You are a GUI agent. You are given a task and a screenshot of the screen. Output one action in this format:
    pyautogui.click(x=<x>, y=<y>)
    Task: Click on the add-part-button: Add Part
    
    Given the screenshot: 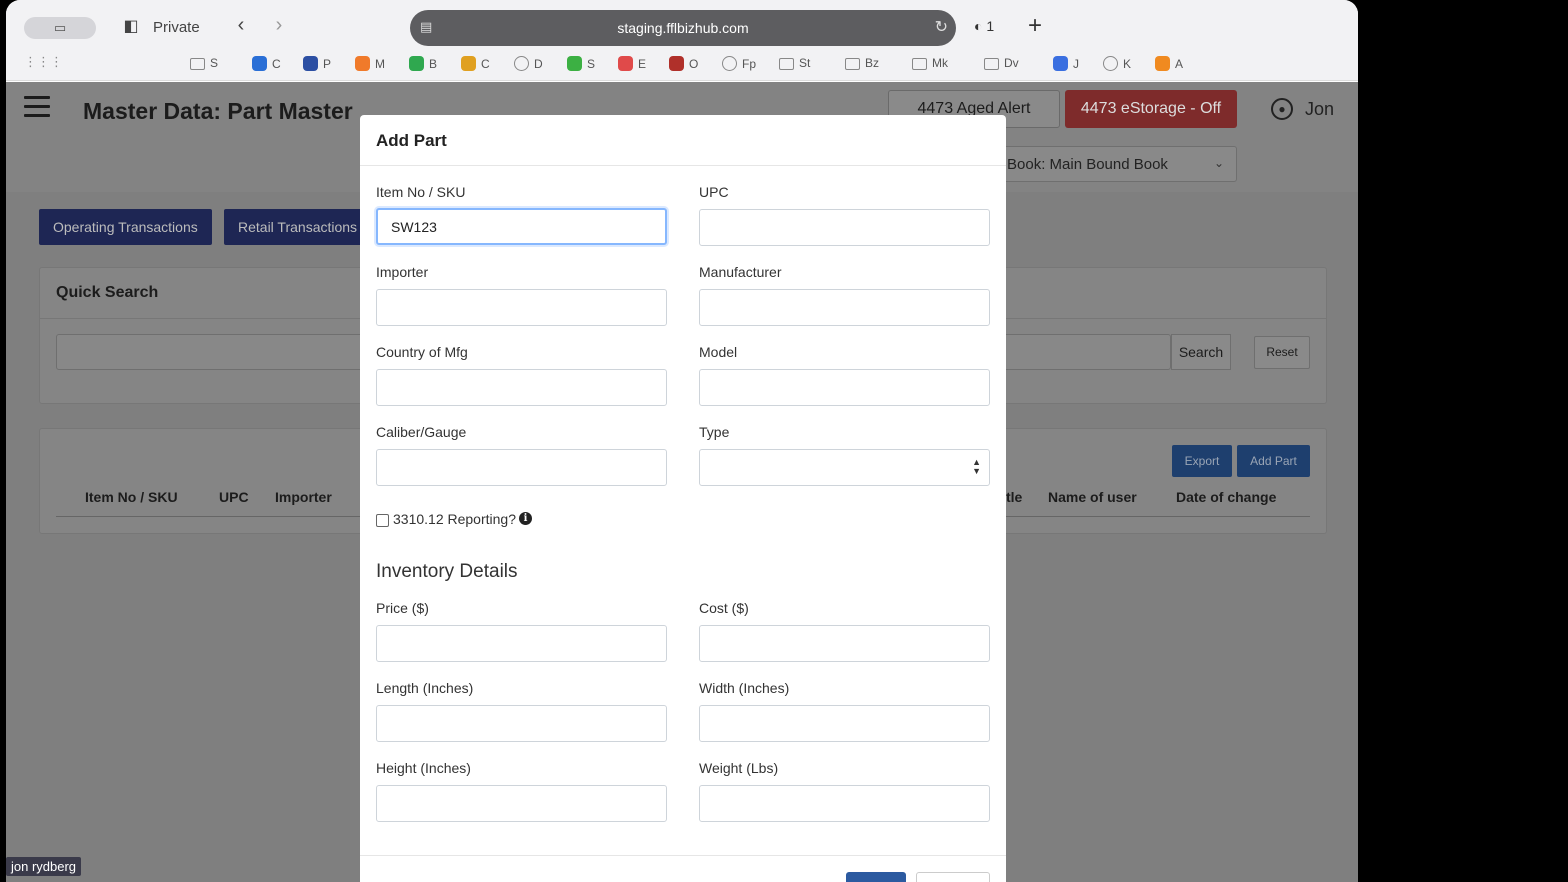 What is the action you would take?
    pyautogui.click(x=1273, y=461)
    